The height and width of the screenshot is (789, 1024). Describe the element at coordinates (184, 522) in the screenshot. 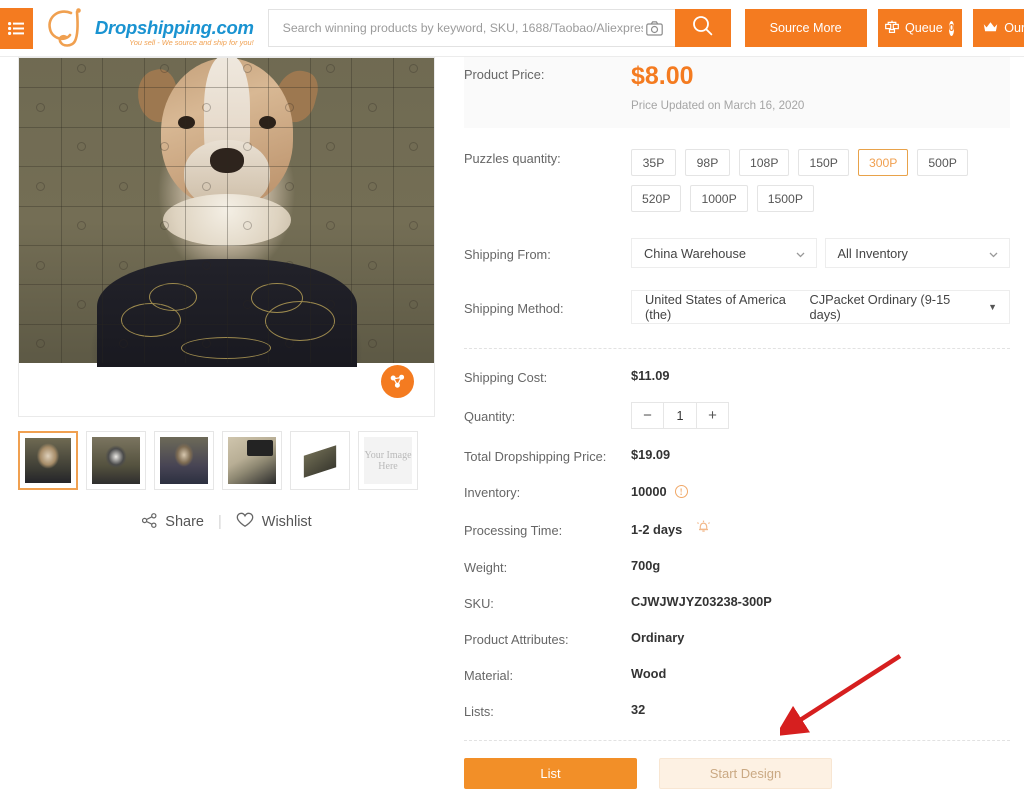

I see `share-label: Share` at that location.